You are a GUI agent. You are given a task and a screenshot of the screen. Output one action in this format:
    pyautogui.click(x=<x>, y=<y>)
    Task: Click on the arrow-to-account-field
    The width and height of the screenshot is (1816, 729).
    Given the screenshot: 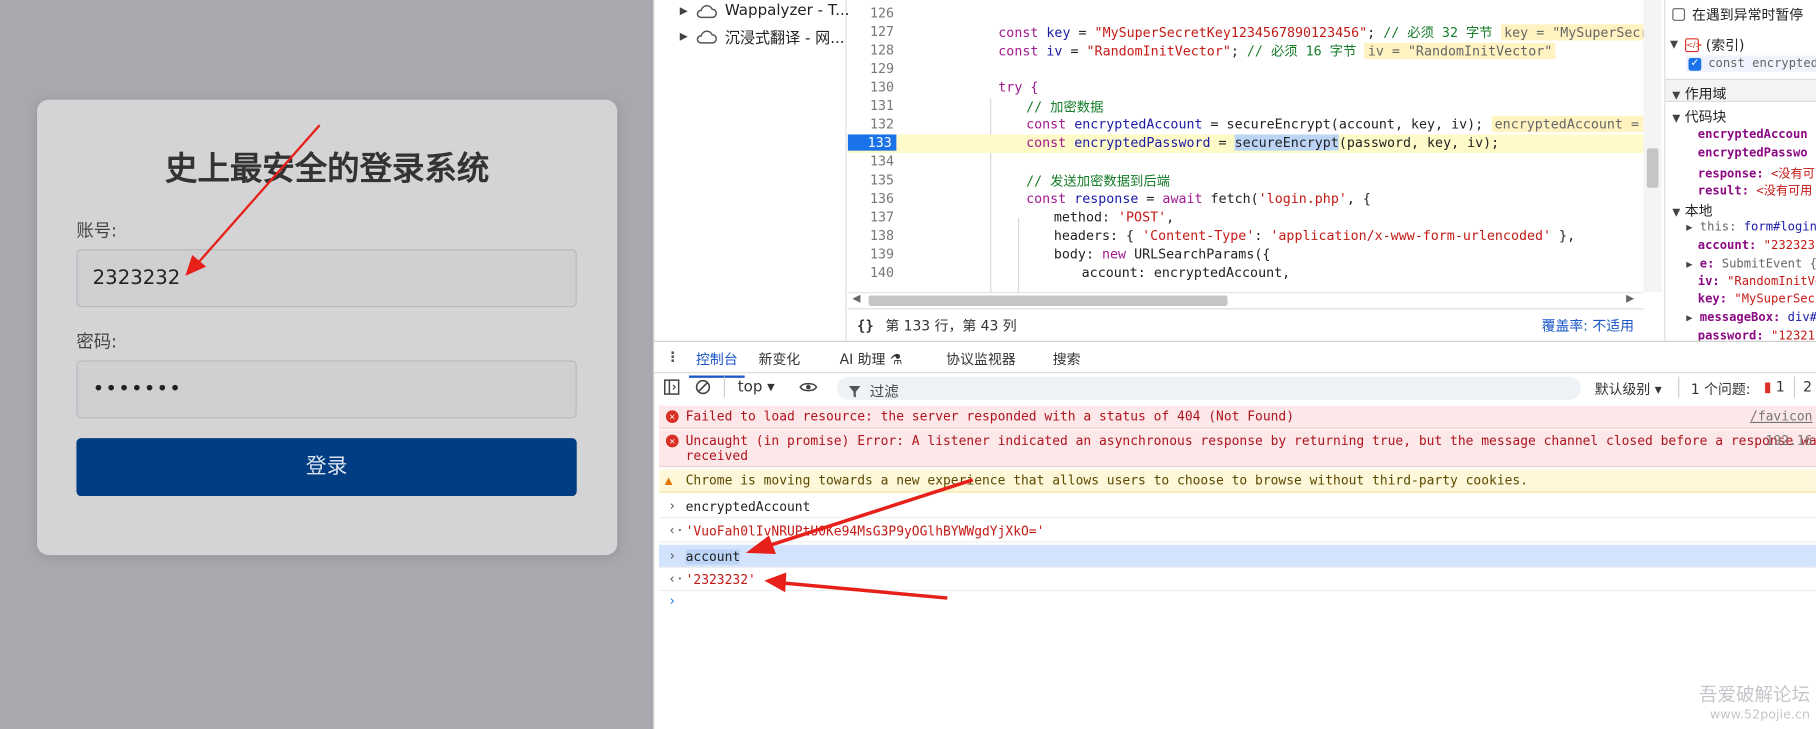 What is the action you would take?
    pyautogui.click(x=253, y=200)
    